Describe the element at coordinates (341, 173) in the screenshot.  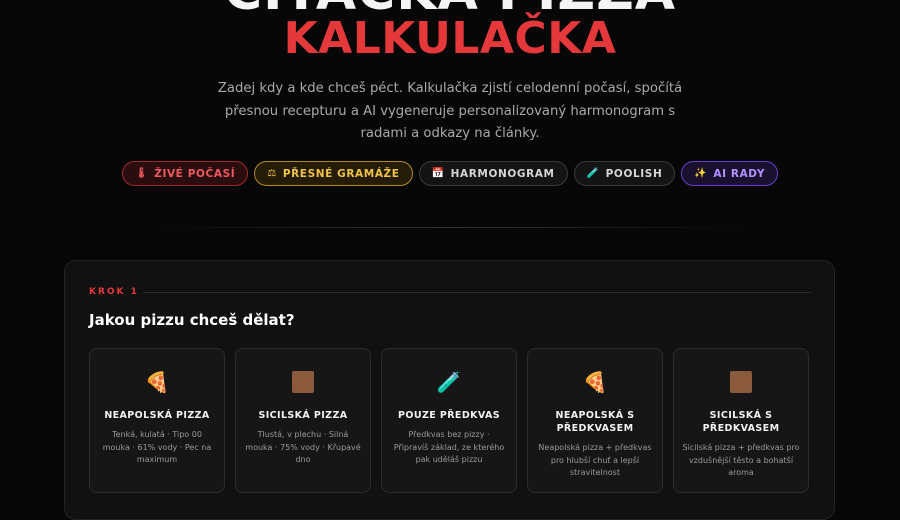
I see `chip-label: PŘESNÉ GRAMÁŽE` at that location.